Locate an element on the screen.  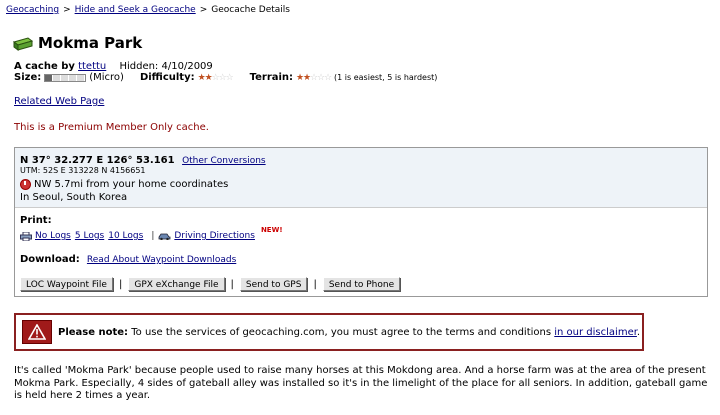
micro-cache-icon is located at coordinates (23, 44).